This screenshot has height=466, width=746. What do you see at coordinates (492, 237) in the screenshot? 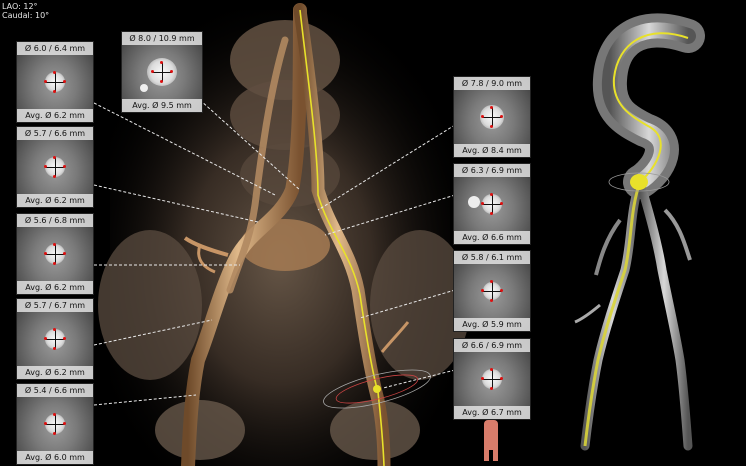
I see `panel-average-label: Avg. Ø 6.6 mm` at bounding box center [492, 237].